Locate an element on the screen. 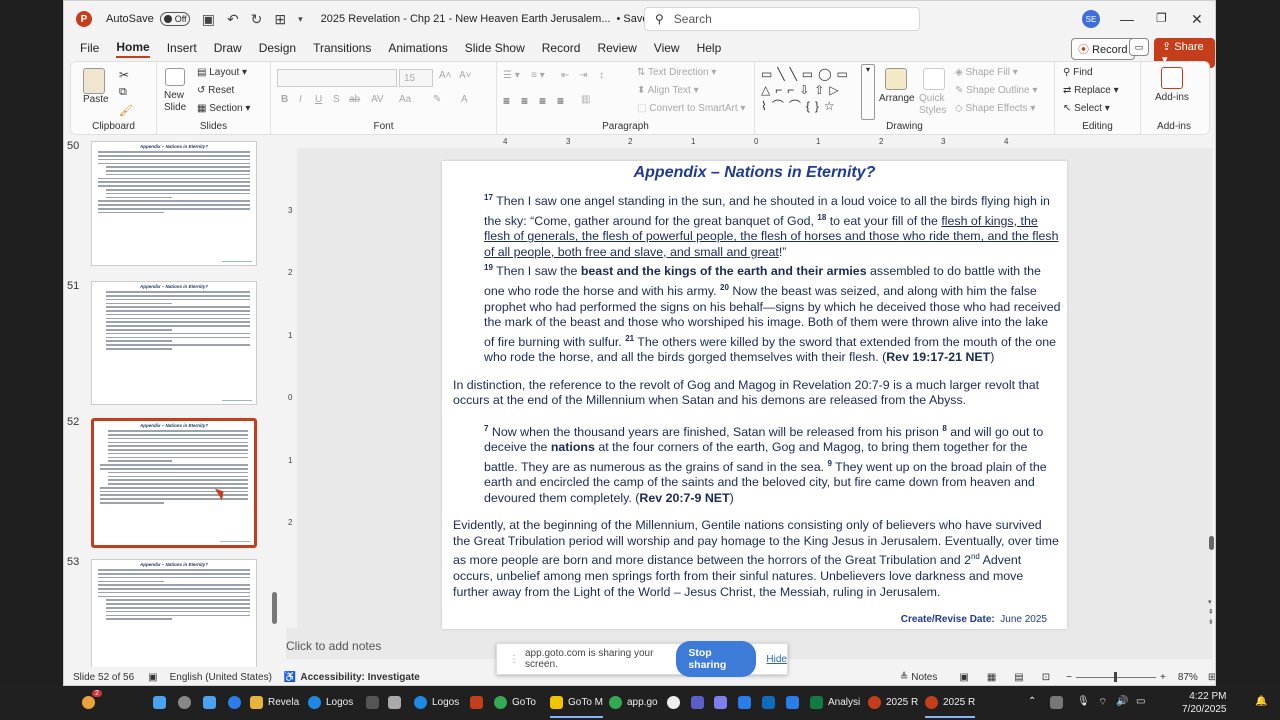 Image resolution: width=1280 pixels, height=720 pixels. strikethrough-icon: ab is located at coordinates (354, 99).